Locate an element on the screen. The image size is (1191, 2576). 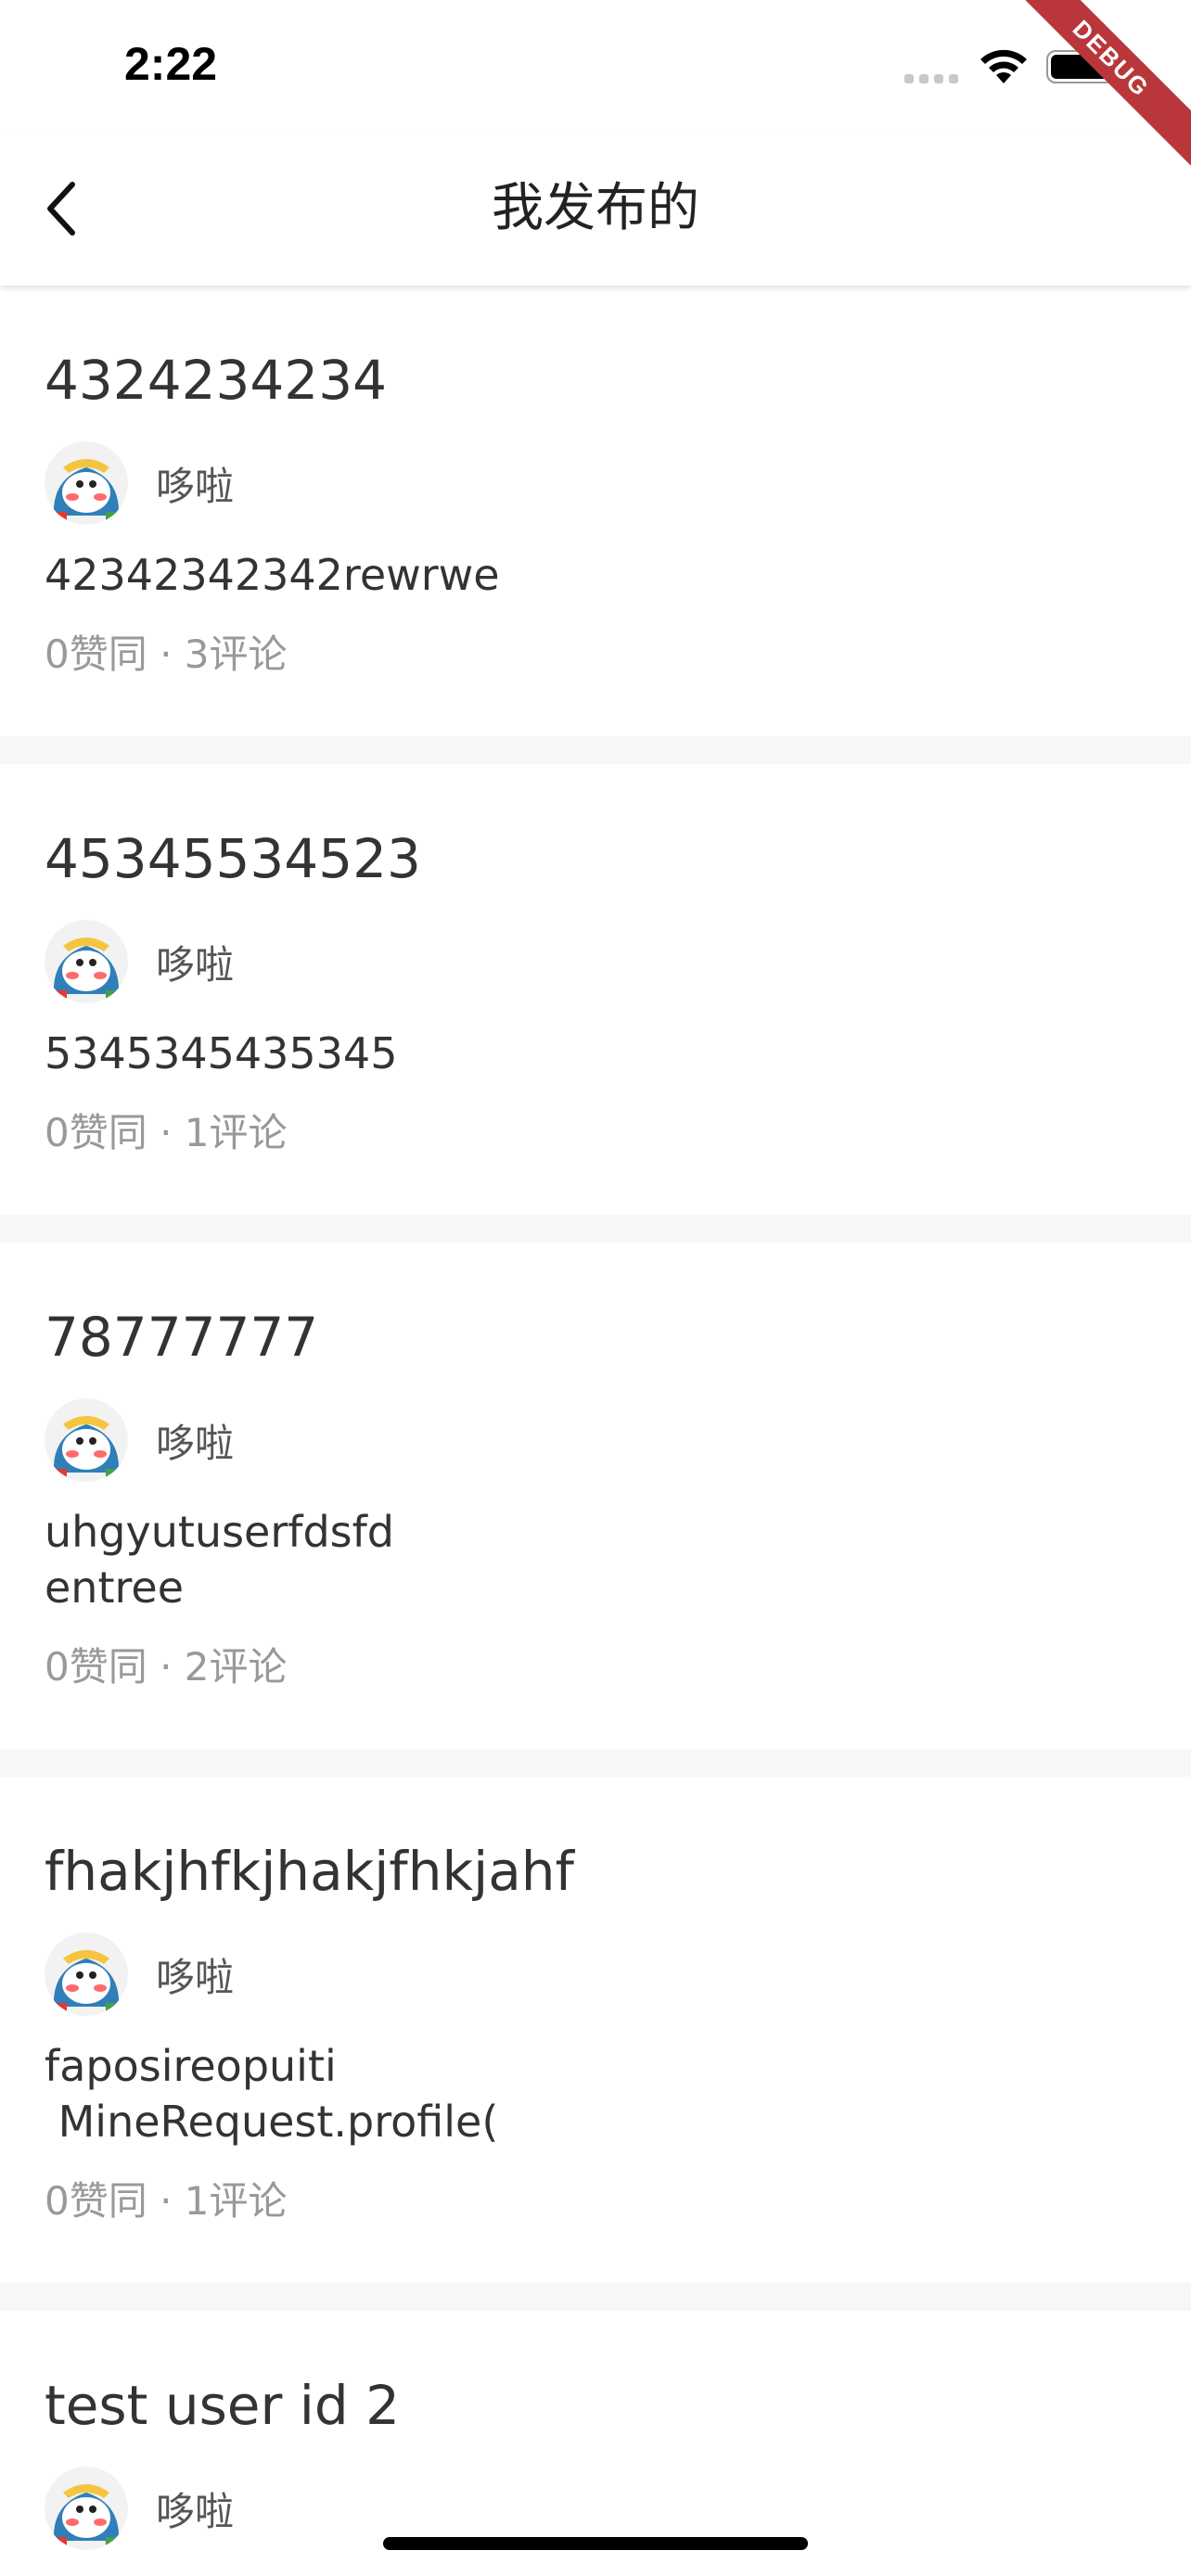
back-button is located at coordinates (61, 208).